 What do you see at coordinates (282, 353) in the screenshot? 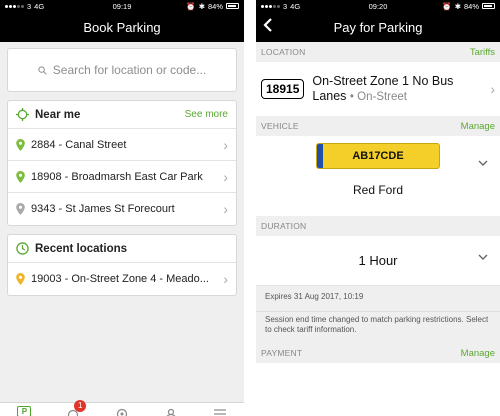
I see `payment-label: PAYMENT` at bounding box center [282, 353].